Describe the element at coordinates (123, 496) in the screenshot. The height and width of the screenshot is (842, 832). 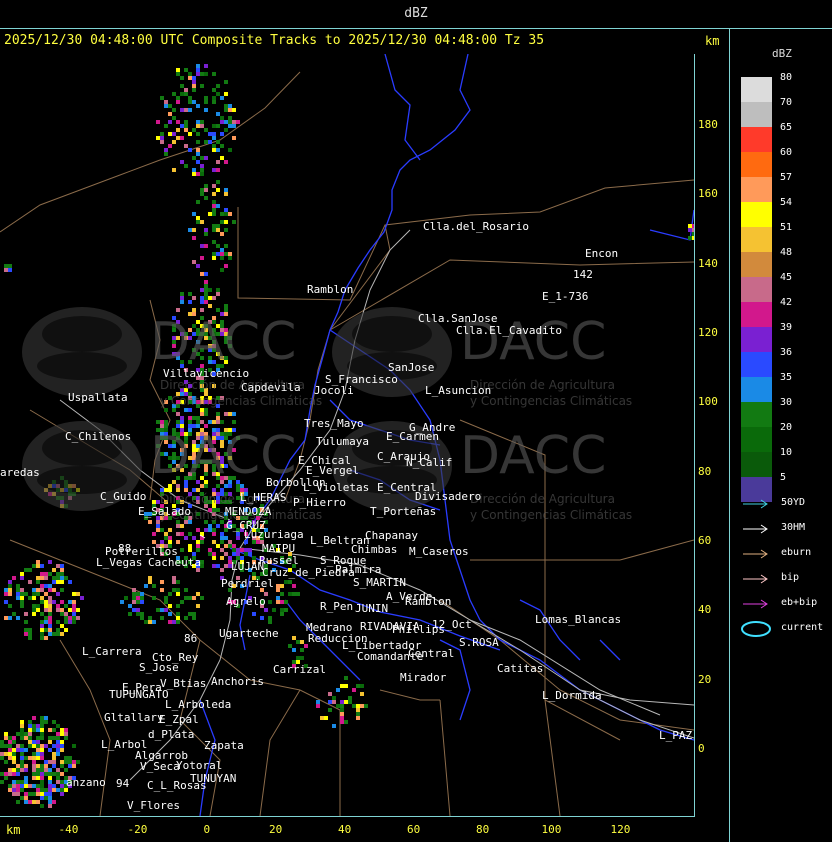
I see `place-label: C_Guido` at that location.